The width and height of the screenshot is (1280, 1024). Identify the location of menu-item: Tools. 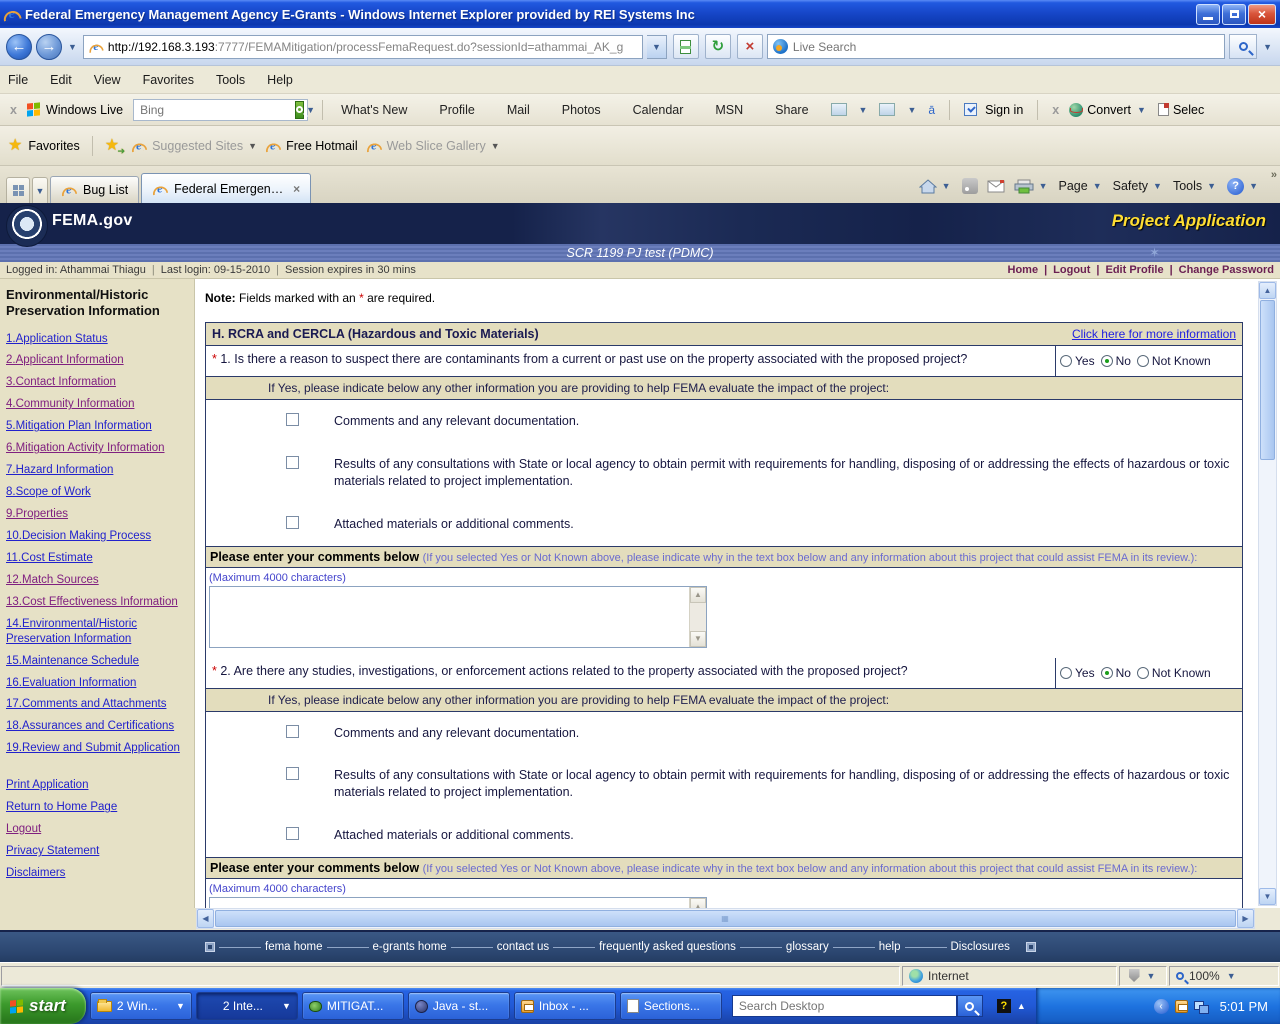
(230, 80).